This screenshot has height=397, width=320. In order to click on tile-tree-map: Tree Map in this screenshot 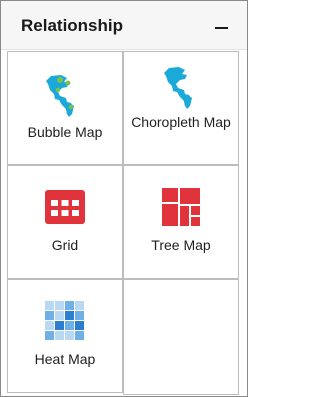, I will do `click(181, 222)`.